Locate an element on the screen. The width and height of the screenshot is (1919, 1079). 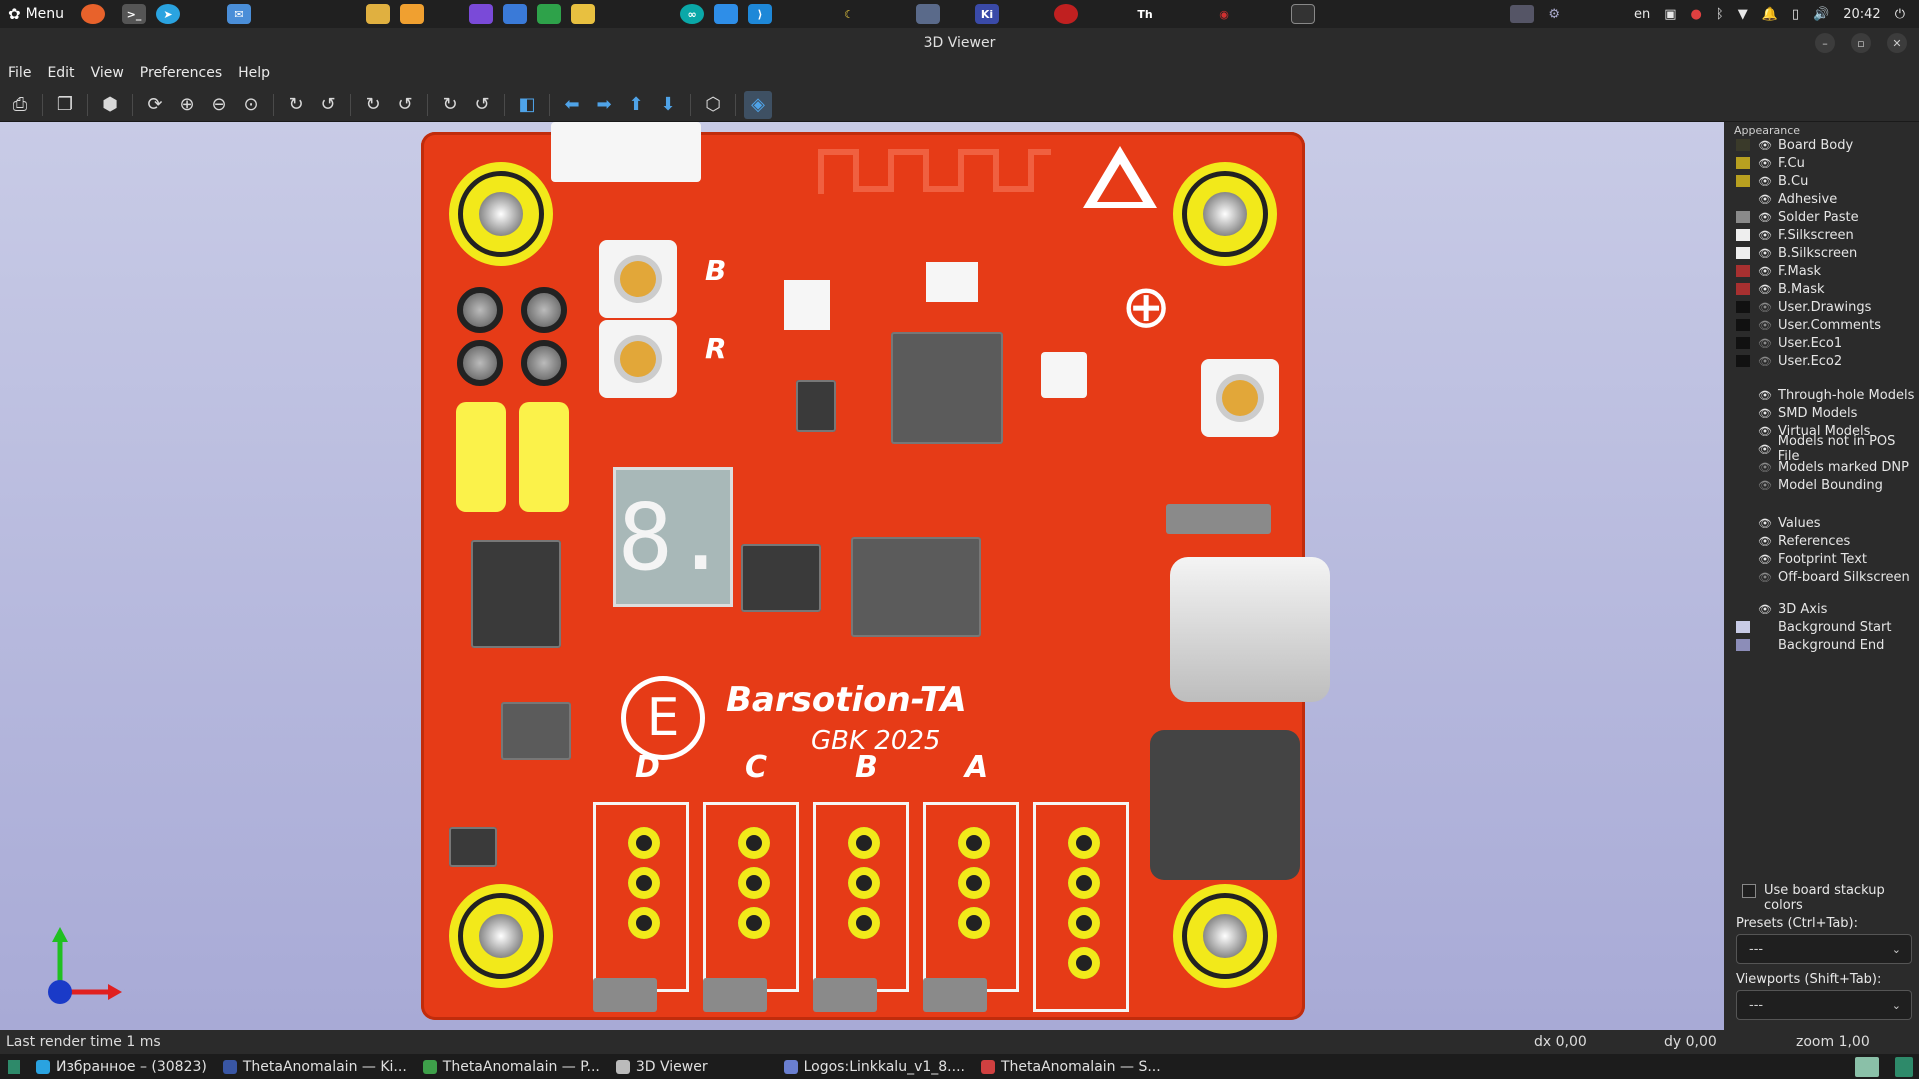
layer-row-b-silkscreen: 👁 B.Silkscreen is located at coordinates (1796, 253).